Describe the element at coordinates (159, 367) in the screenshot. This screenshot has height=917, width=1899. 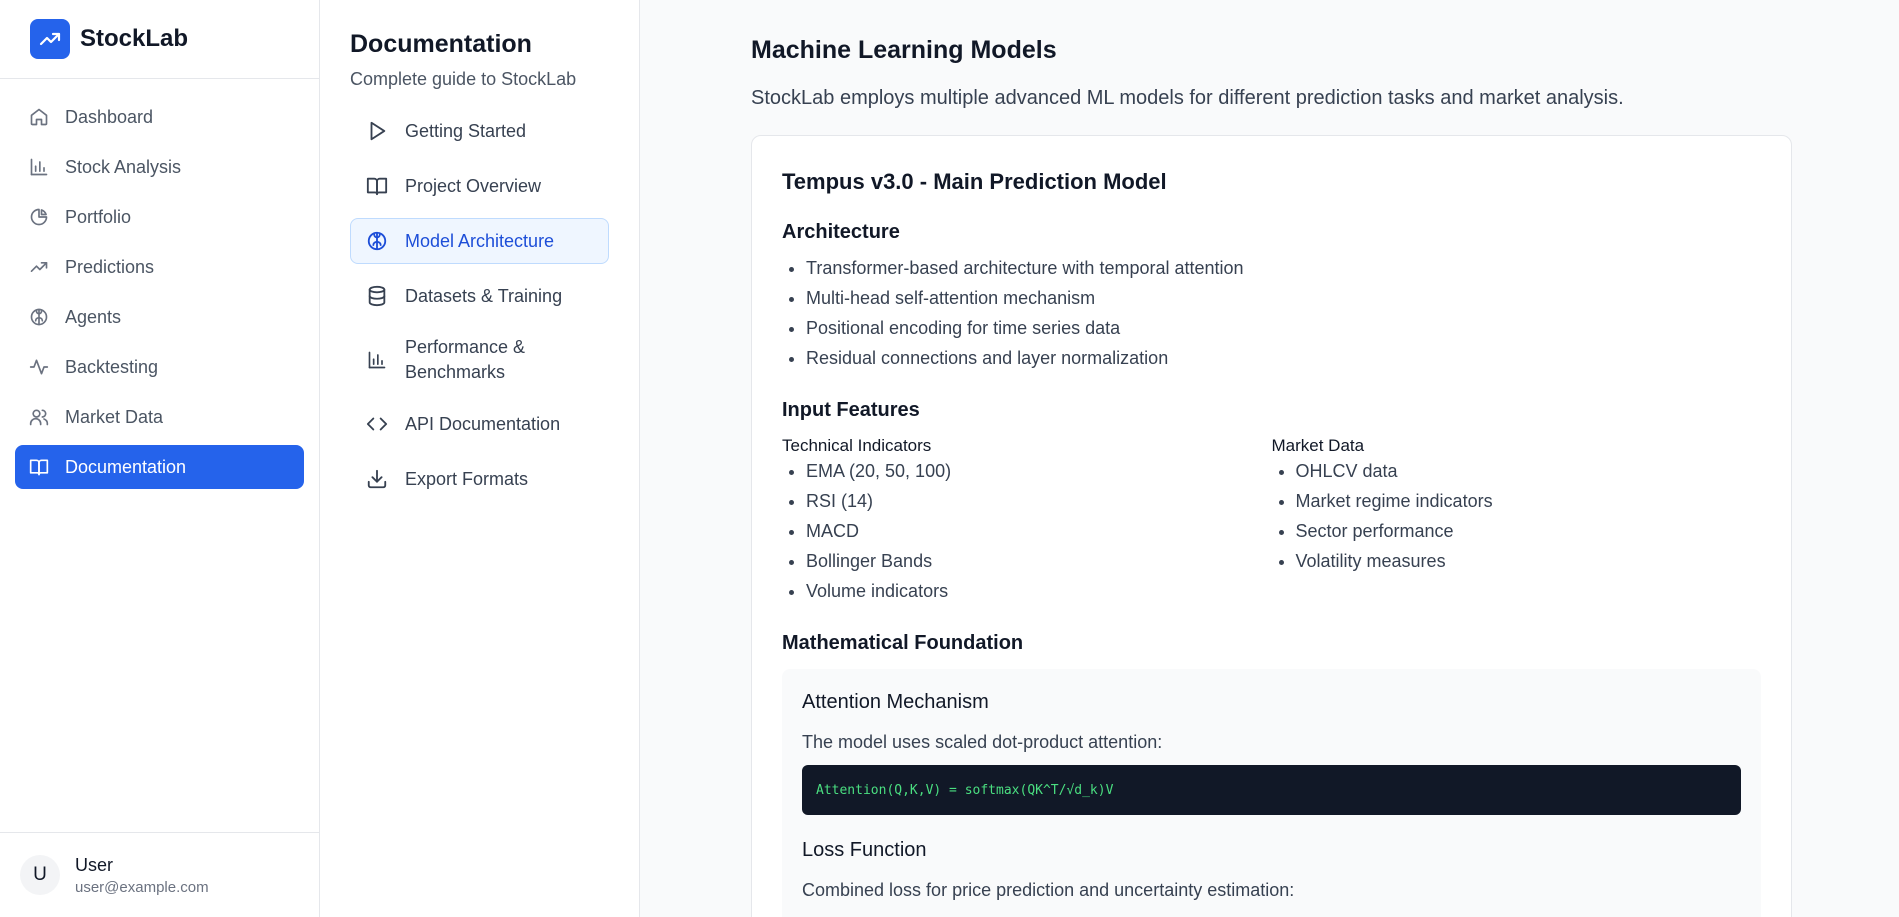
I see `sidebar-item-backtesting: Backtesting` at that location.